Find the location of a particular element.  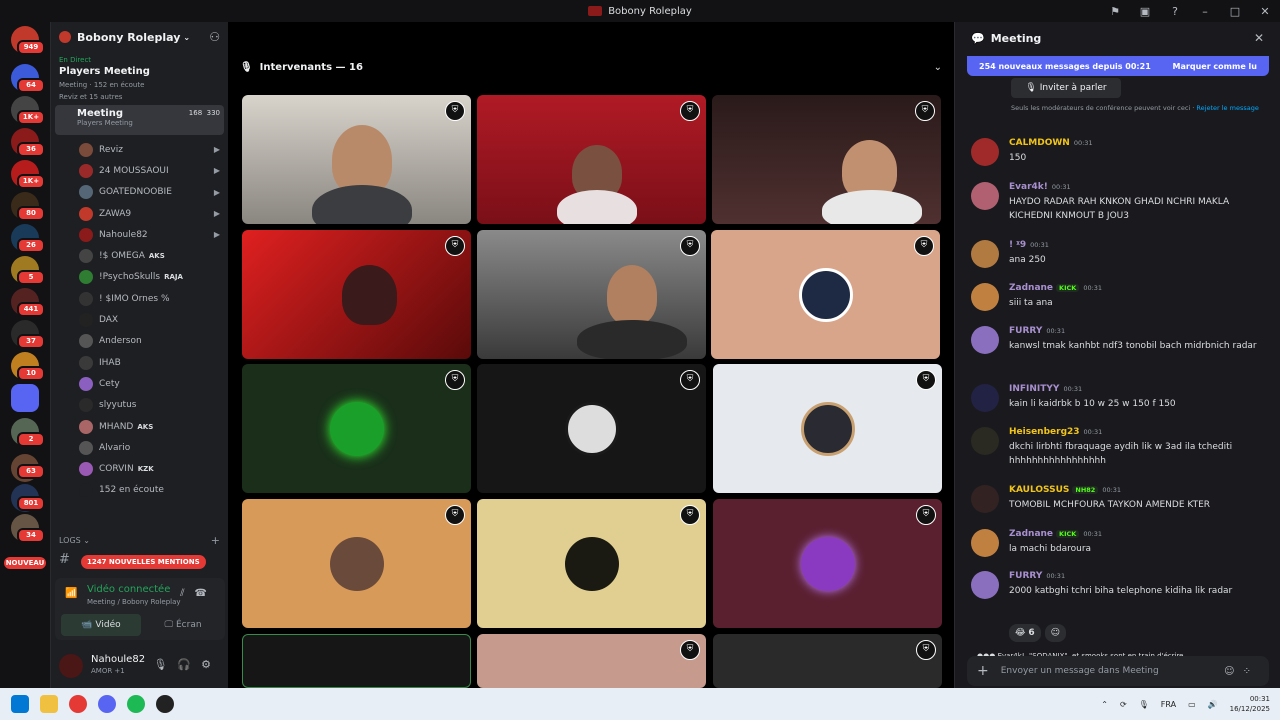

emoji-icon: ☺ is located at coordinates (1233, 671).